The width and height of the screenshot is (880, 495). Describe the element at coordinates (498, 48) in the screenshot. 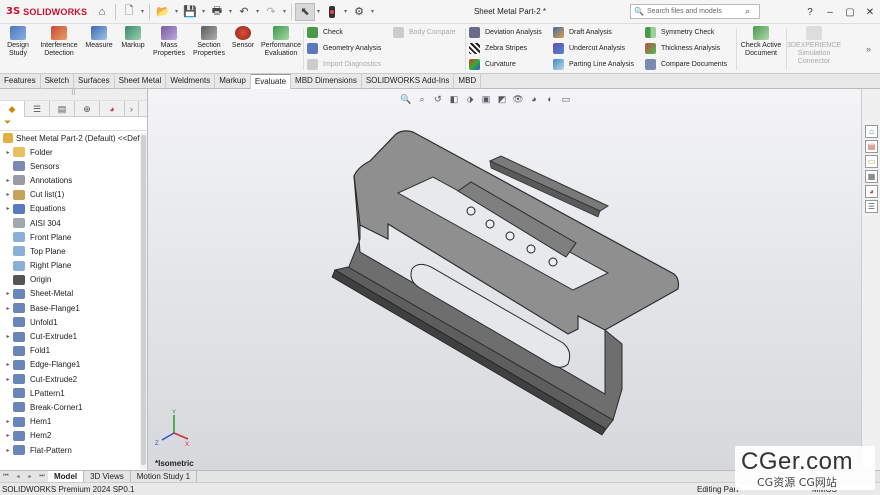

I see `zebra-stripes-button: Zebra Stripes` at that location.